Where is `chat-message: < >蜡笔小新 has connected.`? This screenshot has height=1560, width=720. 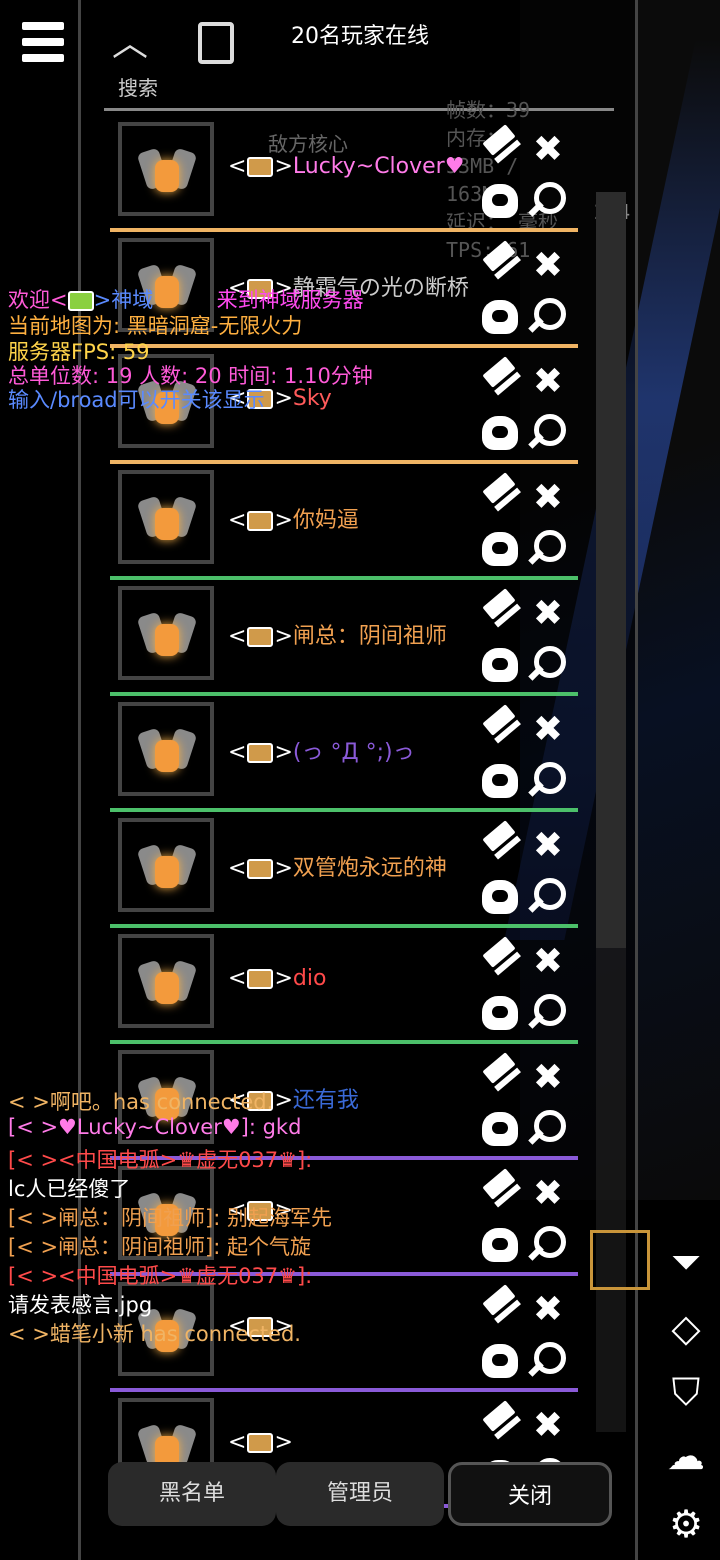 chat-message: < >蜡笔小新 has connected. is located at coordinates (154, 1334).